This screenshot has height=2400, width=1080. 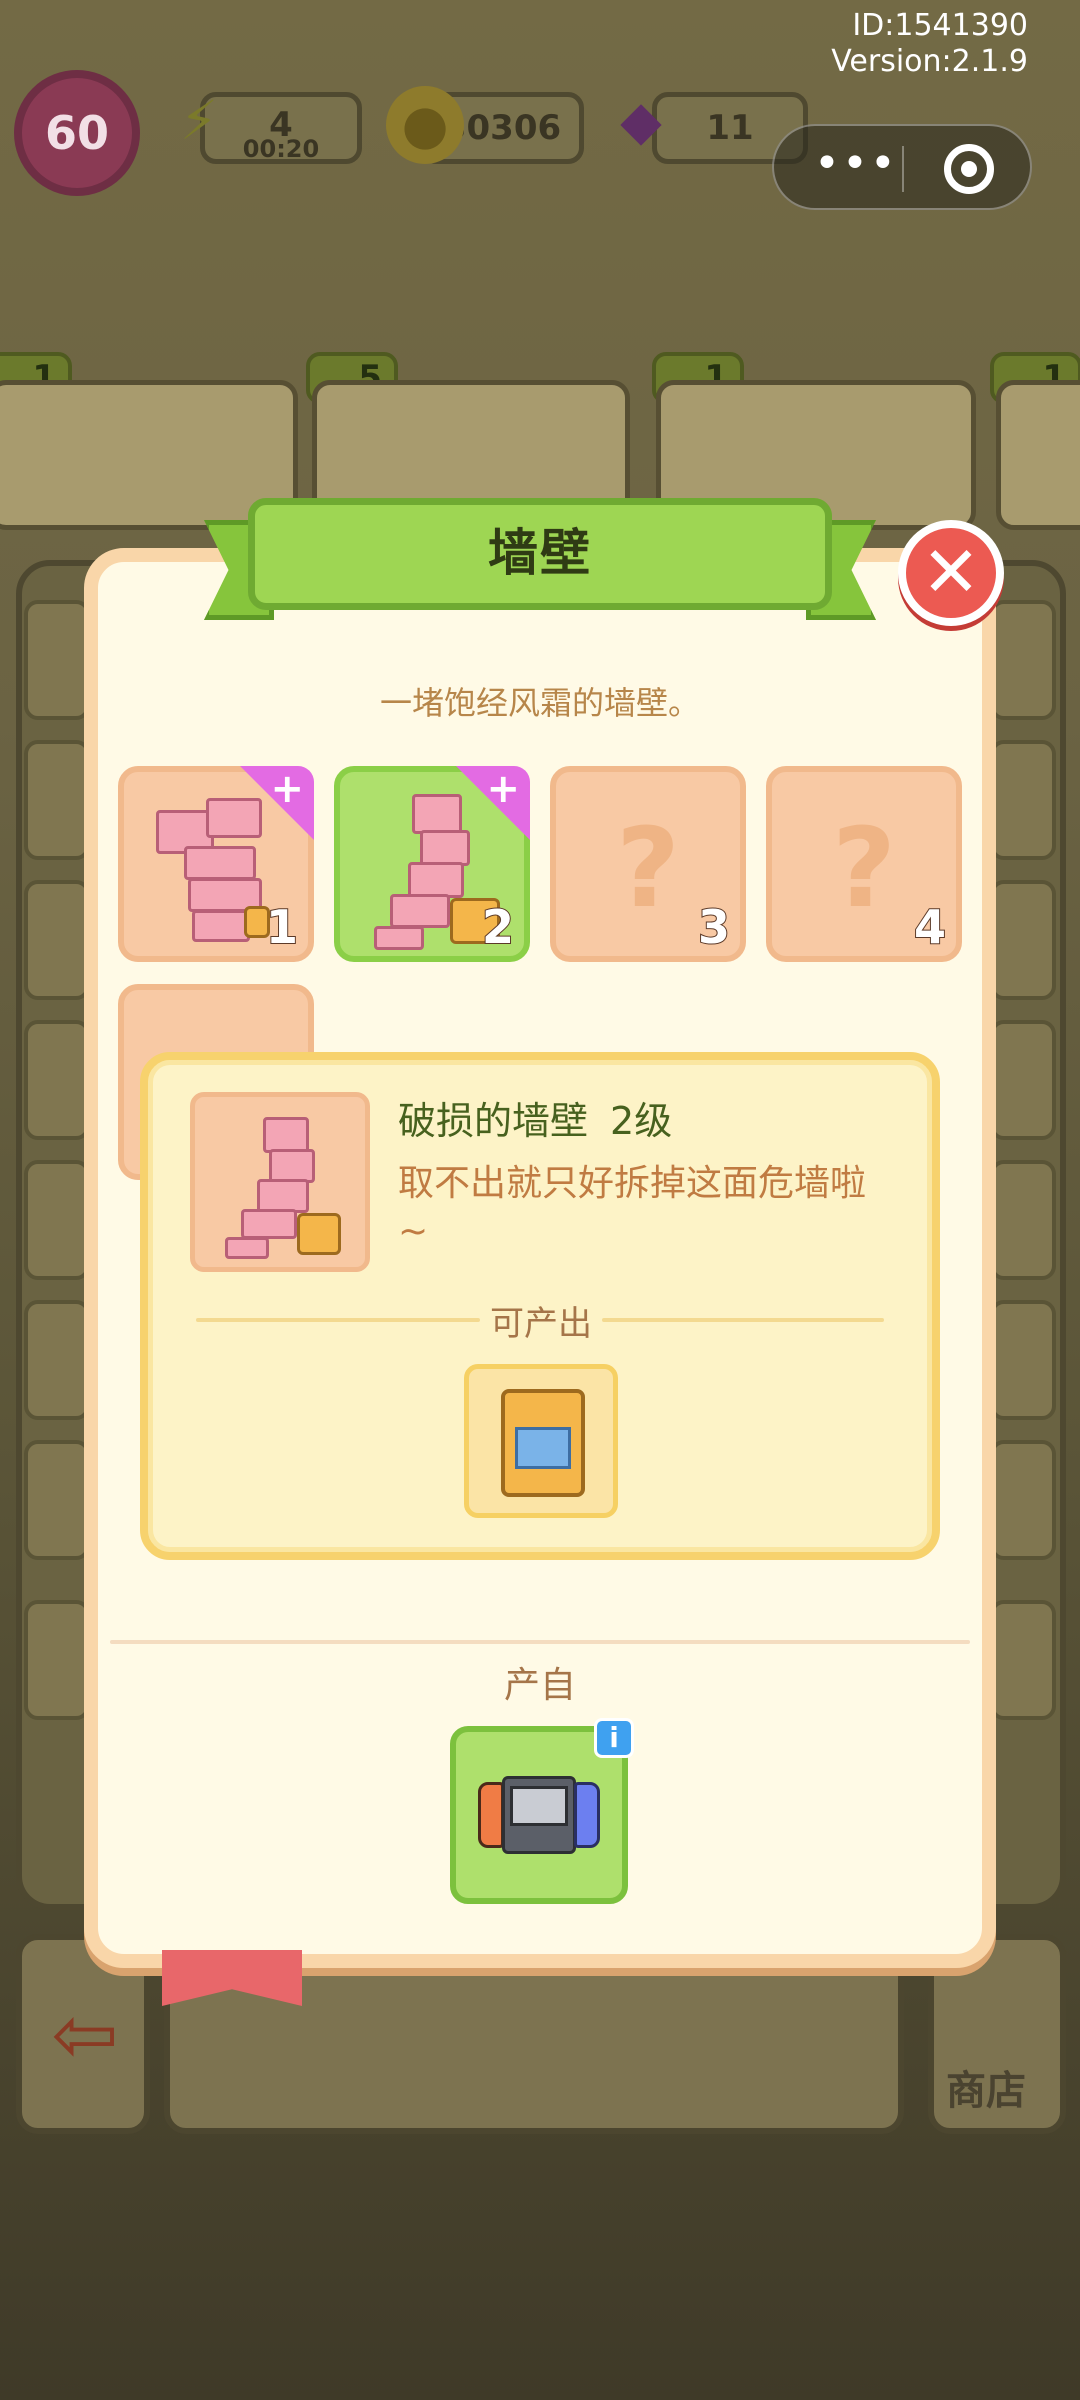 I want to click on close-icon: ✕, so click(x=951, y=572).